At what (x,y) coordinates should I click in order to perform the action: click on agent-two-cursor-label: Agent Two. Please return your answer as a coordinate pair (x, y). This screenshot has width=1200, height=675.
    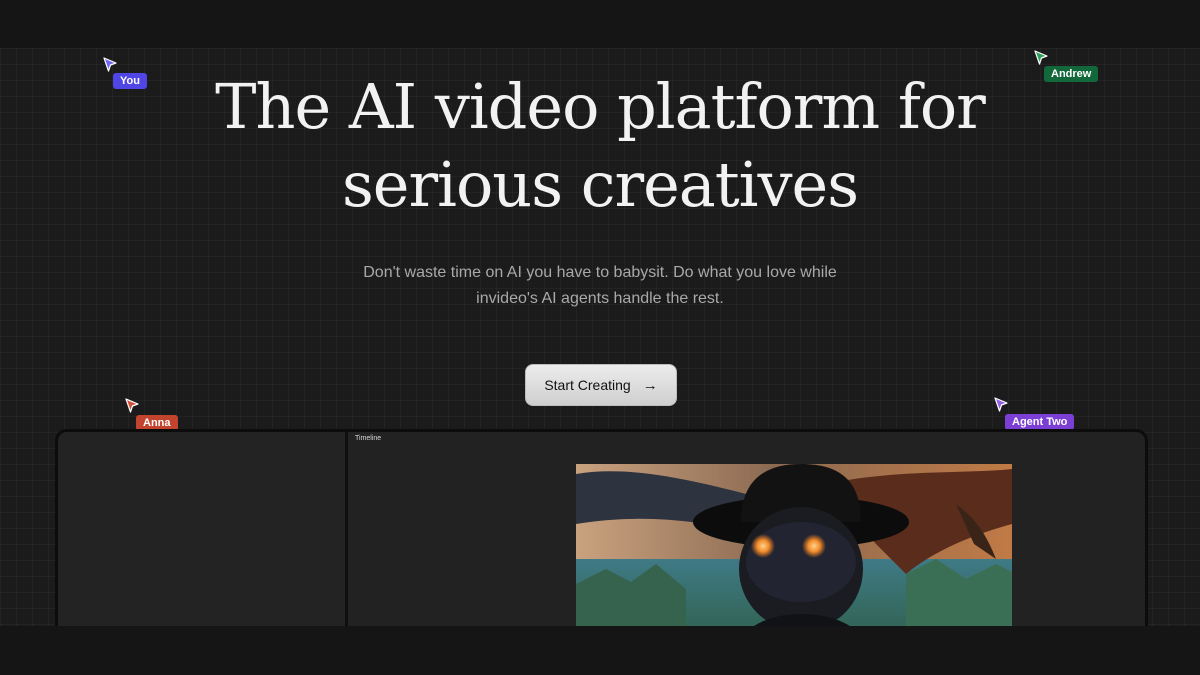
    Looking at the image, I should click on (1040, 422).